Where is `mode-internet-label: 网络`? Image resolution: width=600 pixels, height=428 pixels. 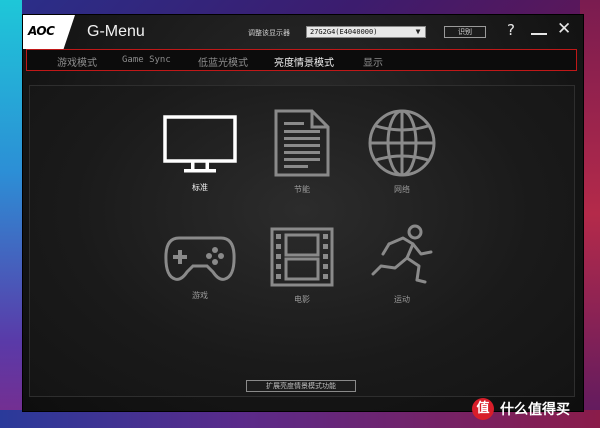 mode-internet-label: 网络 is located at coordinates (402, 189).